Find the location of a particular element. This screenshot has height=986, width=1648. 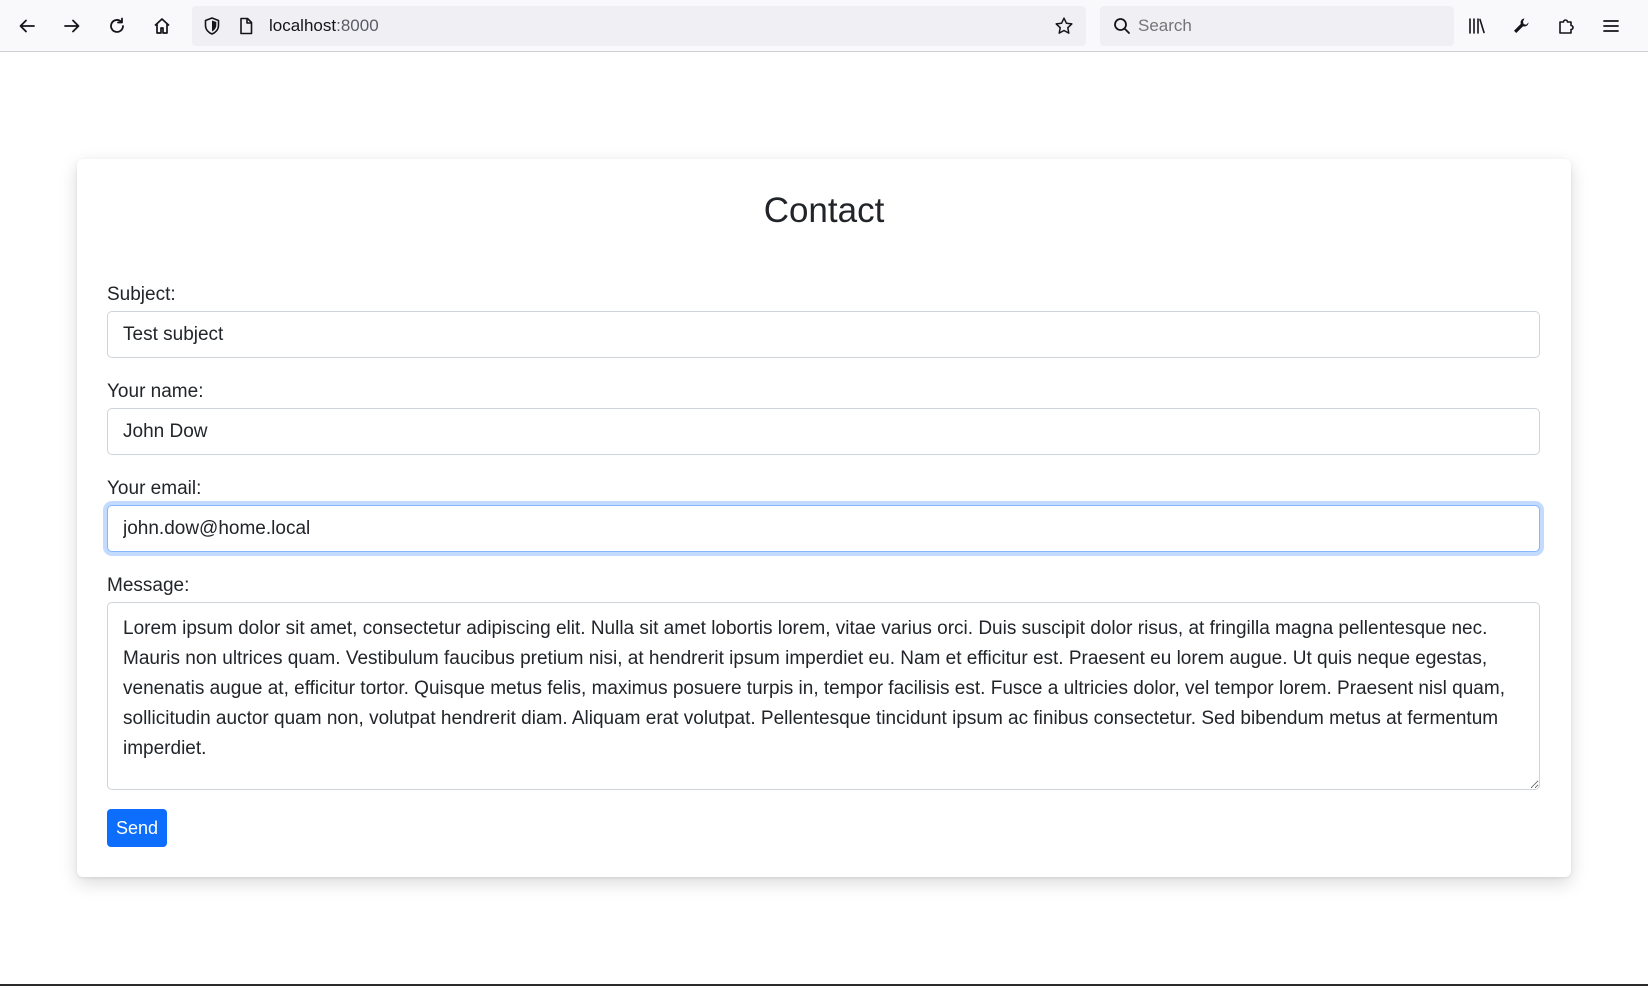

back-button is located at coordinates (27, 26).